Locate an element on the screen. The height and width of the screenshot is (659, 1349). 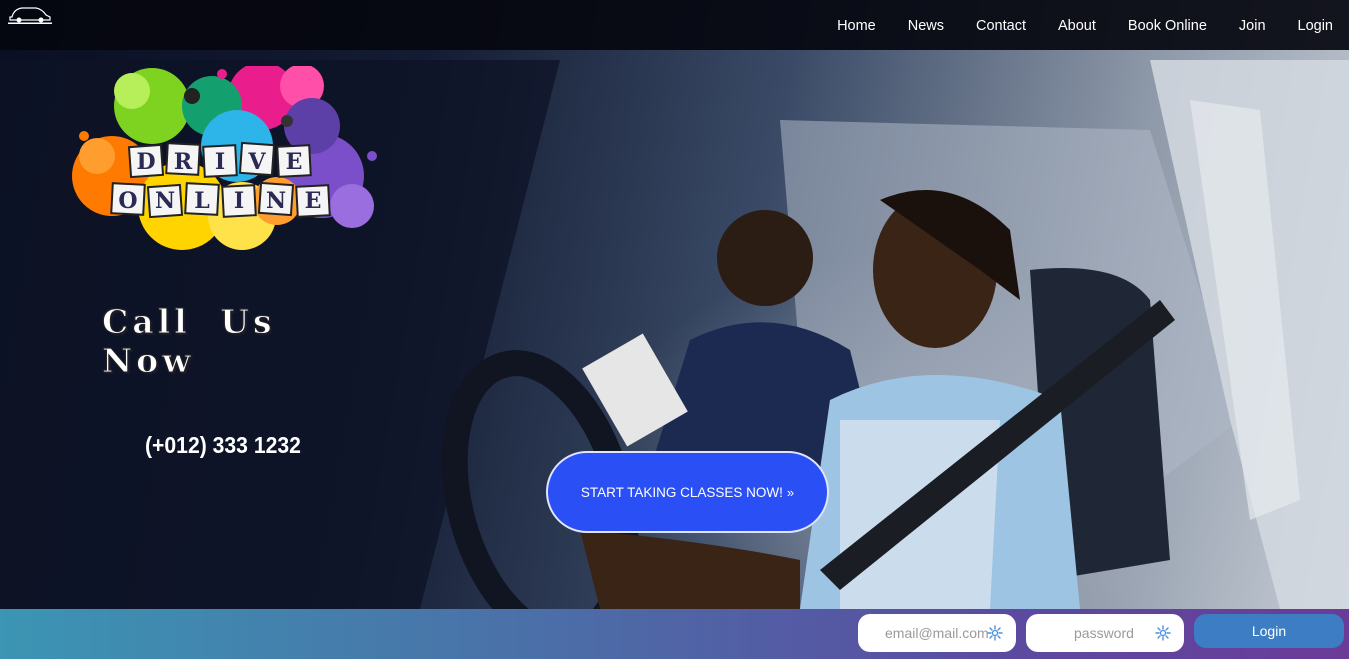
logo-letter: D is located at coordinates (145, 162).